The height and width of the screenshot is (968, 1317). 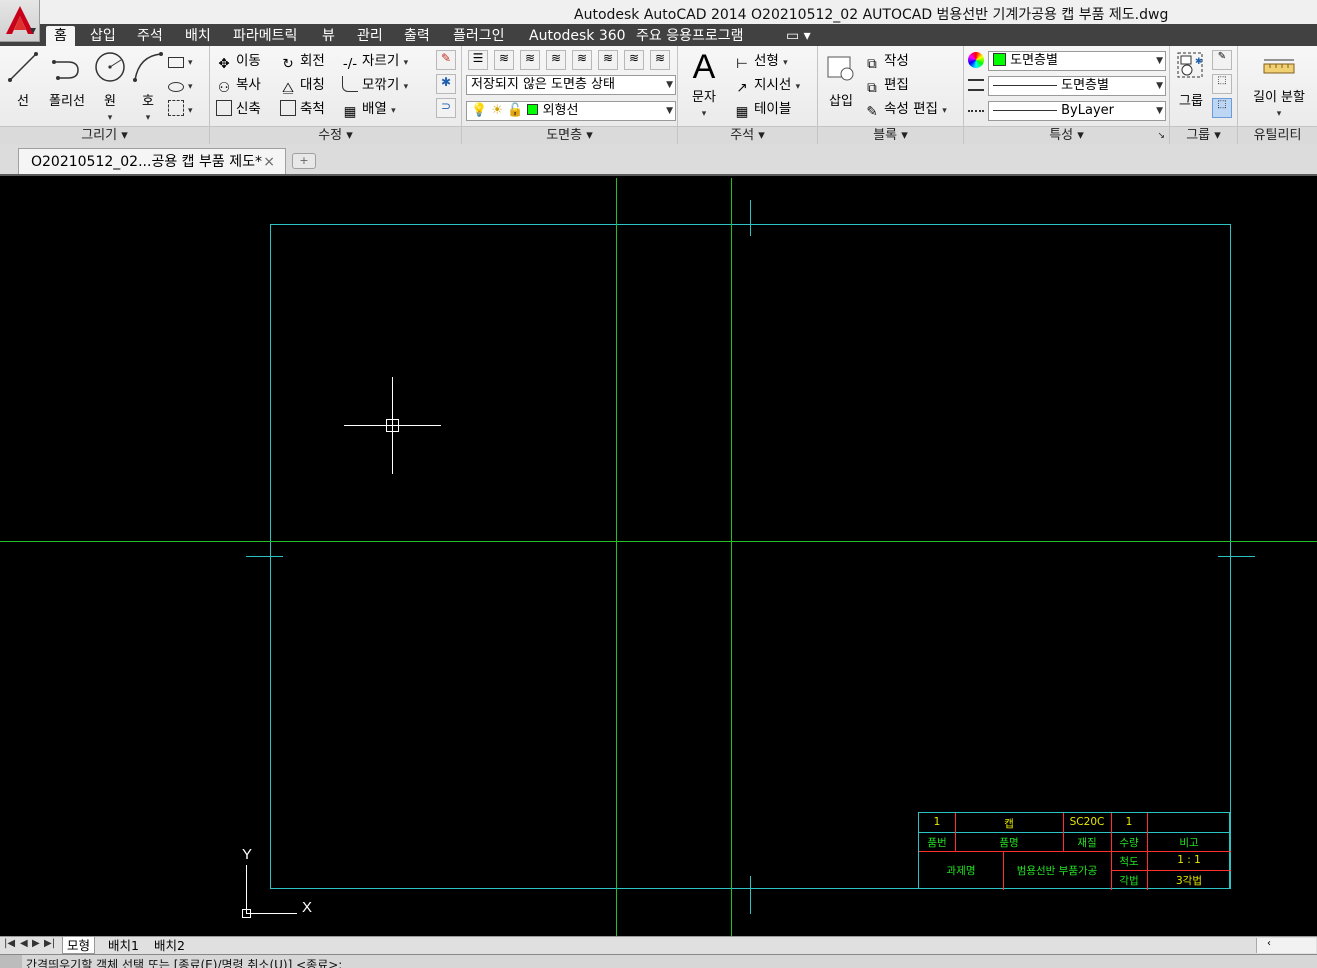 I want to click on text-button: A 문자 ▾, so click(x=704, y=85).